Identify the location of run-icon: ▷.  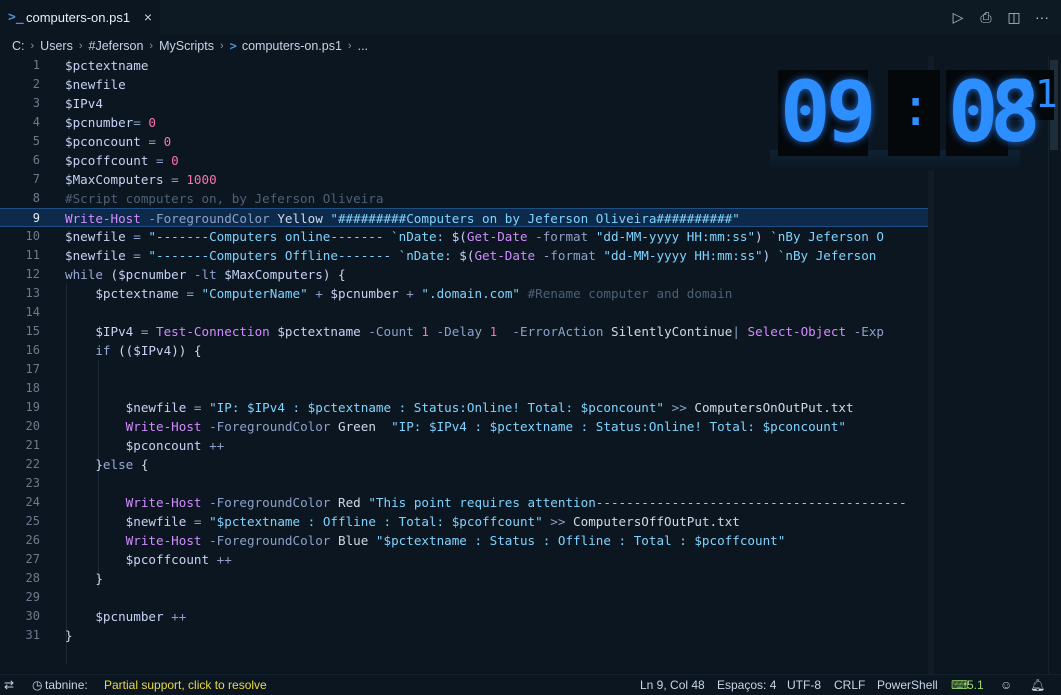
(958, 17).